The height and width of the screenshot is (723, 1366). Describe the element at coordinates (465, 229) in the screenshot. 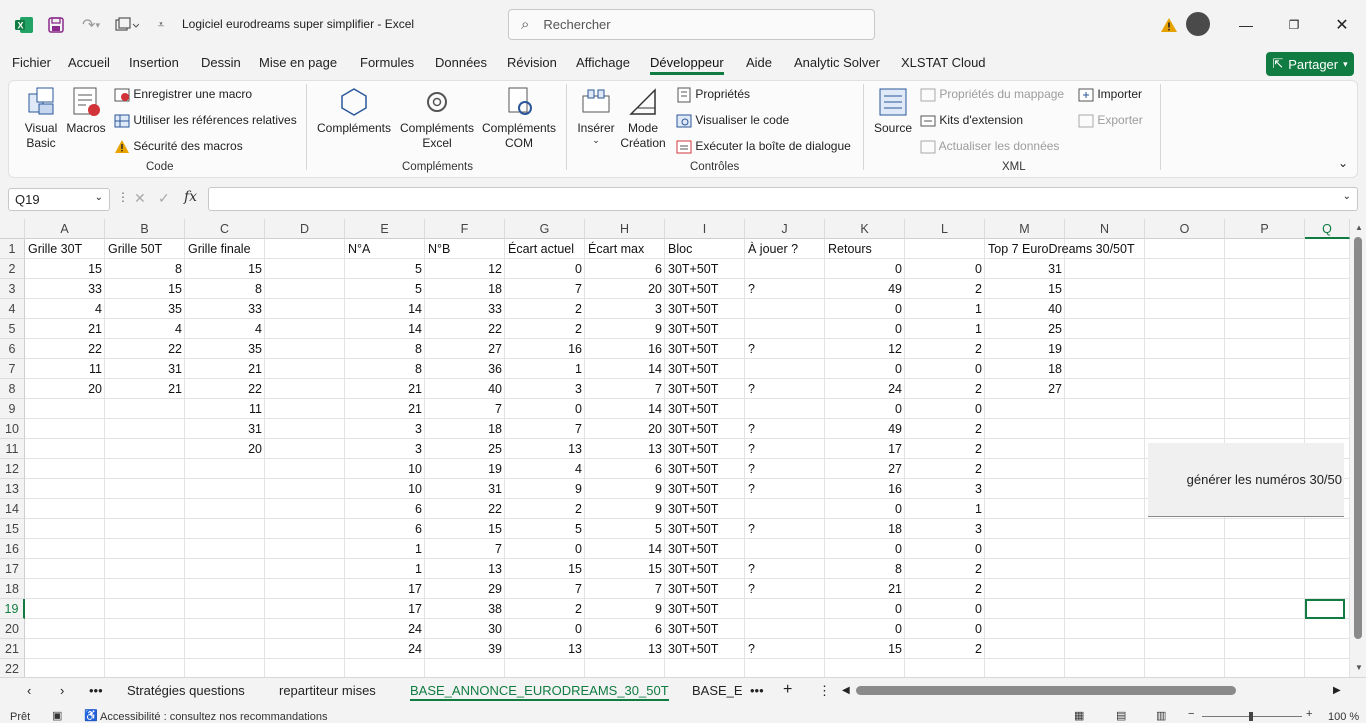

I see `column-header-f: F` at that location.